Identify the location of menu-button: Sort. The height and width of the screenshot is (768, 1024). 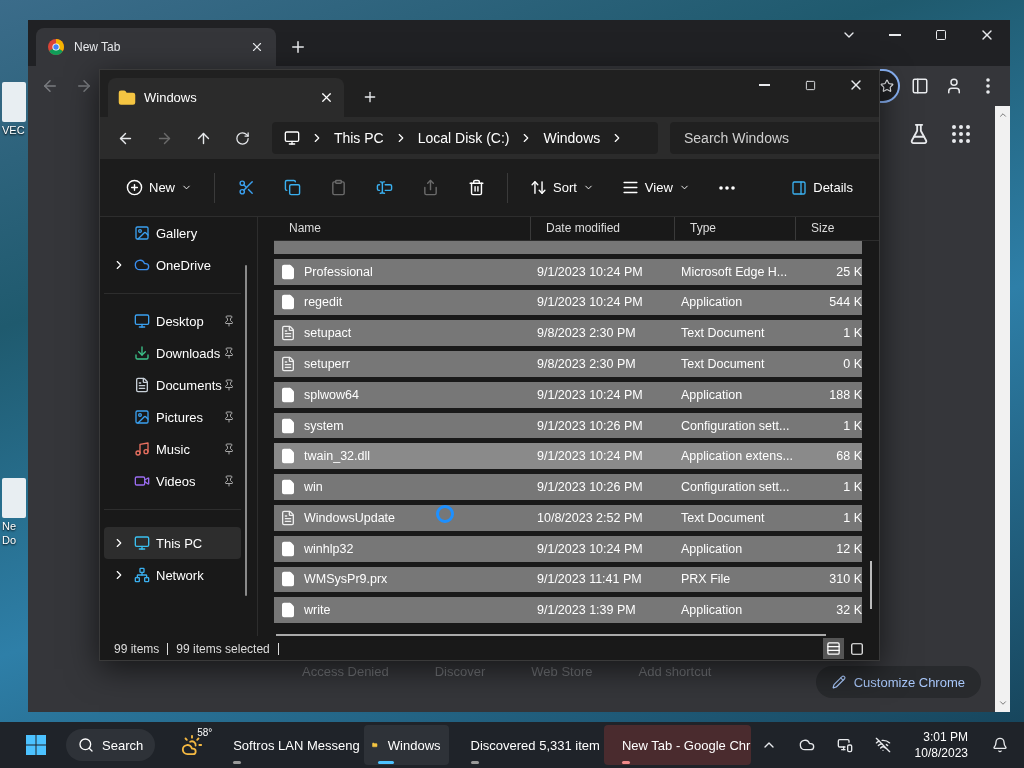
(562, 187).